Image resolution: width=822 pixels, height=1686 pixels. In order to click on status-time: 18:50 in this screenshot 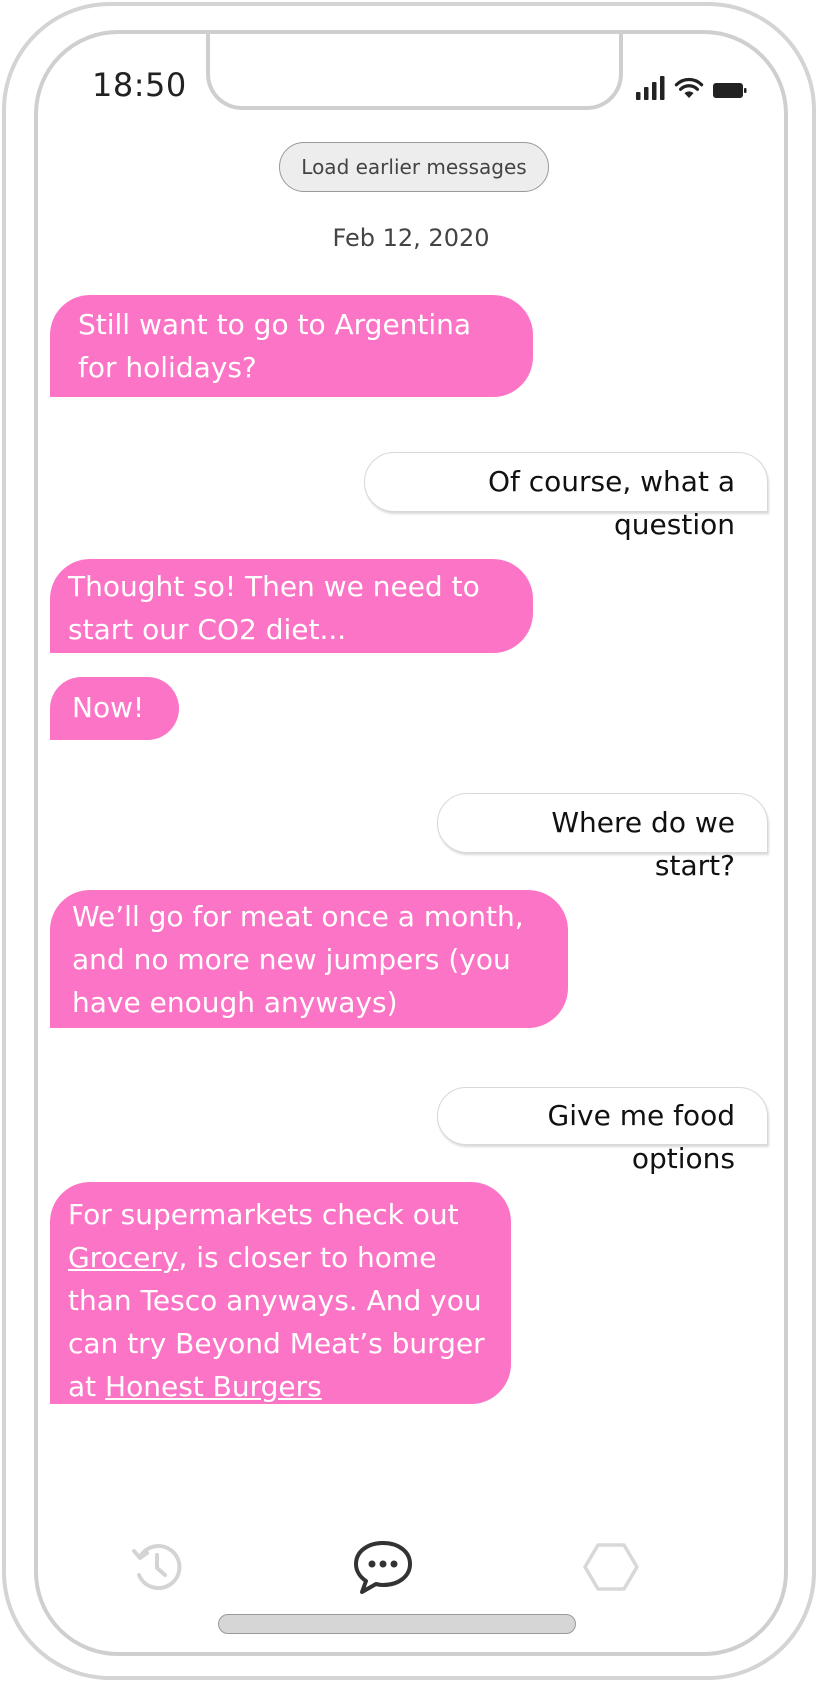, I will do `click(139, 85)`.